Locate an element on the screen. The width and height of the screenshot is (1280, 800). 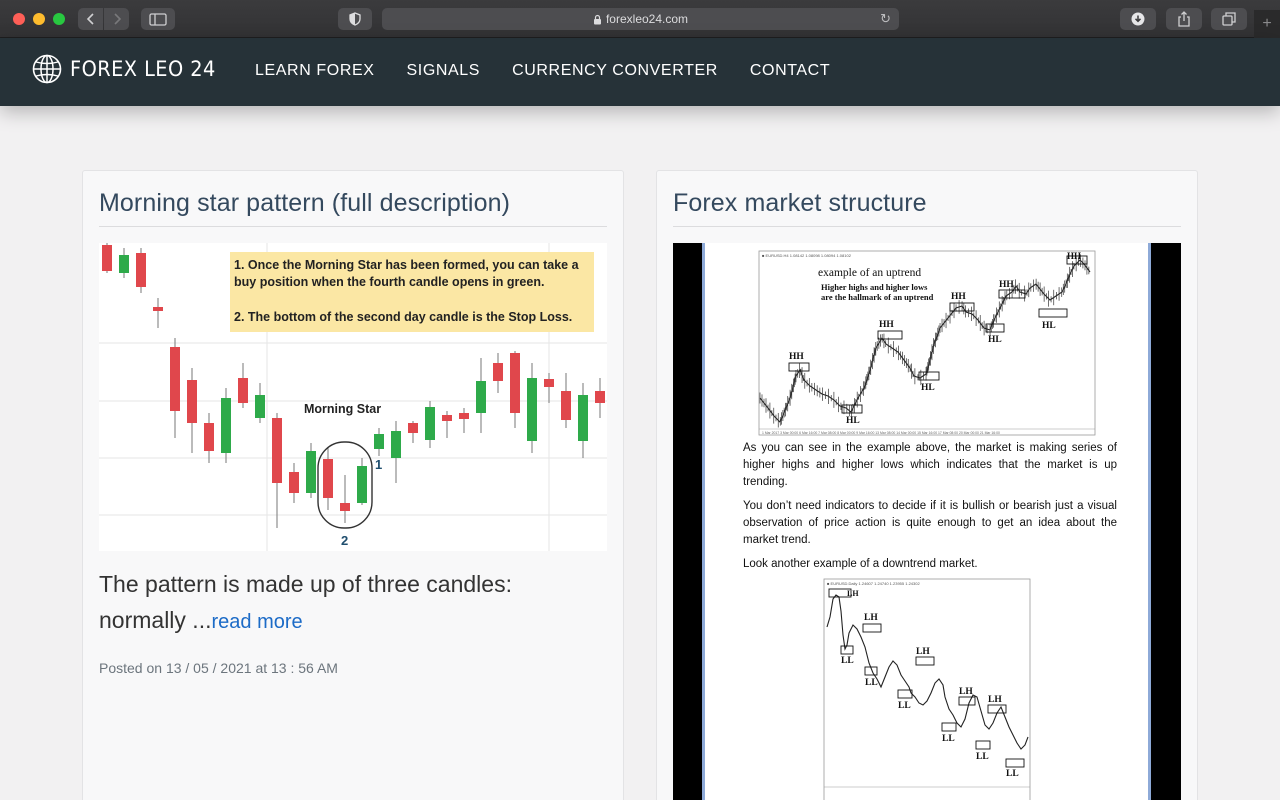
post-title: Morning star pattern (full description) is located at coordinates (304, 203).